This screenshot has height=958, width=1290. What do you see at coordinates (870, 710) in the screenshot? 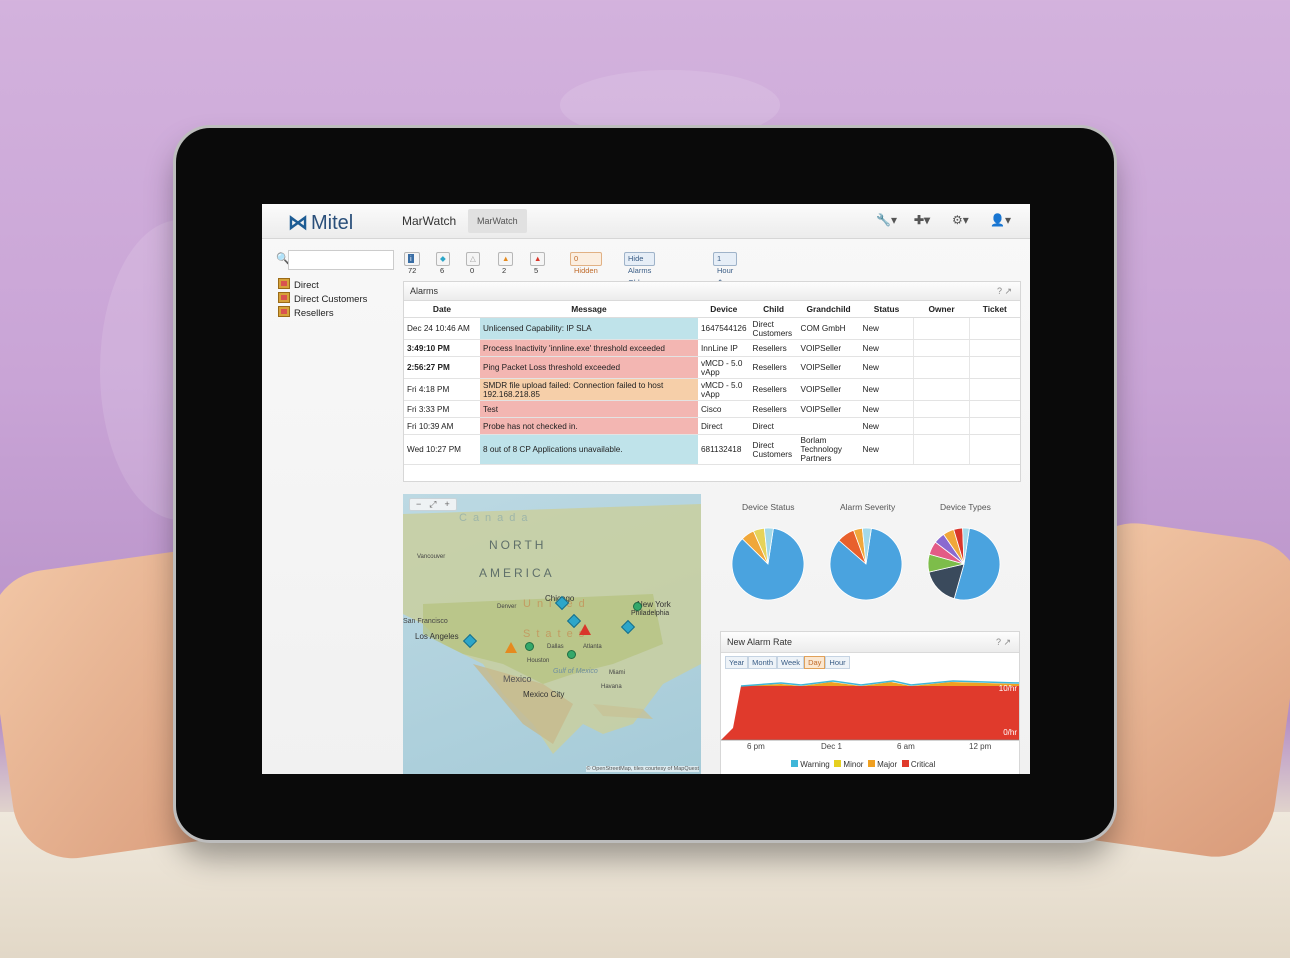
I see `alarm-rate-chart` at bounding box center [870, 710].